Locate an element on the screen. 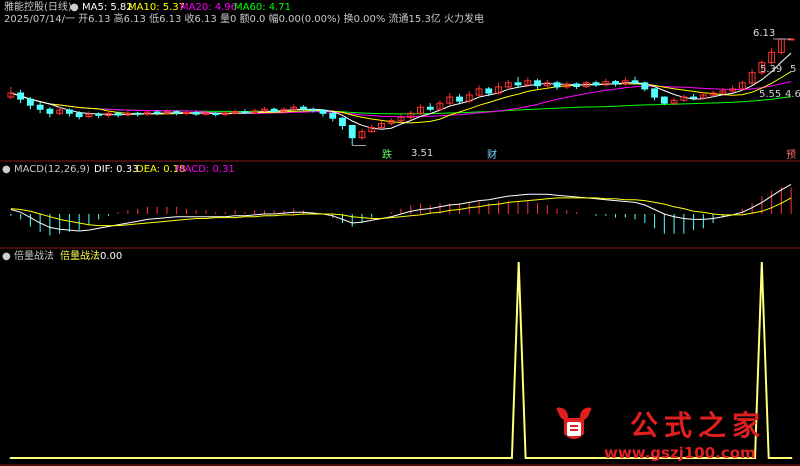 Image resolution: width=800 pixels, height=466 pixels. tag-cai: 财 is located at coordinates (492, 156).